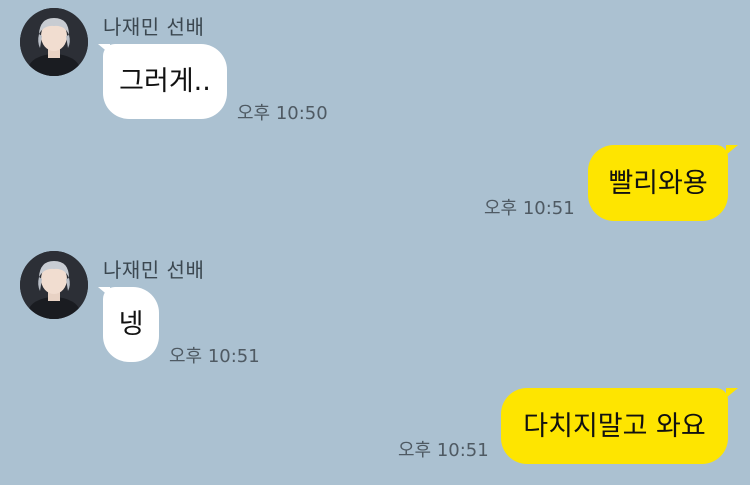 The image size is (750, 485). Describe the element at coordinates (282, 113) in the screenshot. I see `message-timestamp: 오후 10:50` at that location.